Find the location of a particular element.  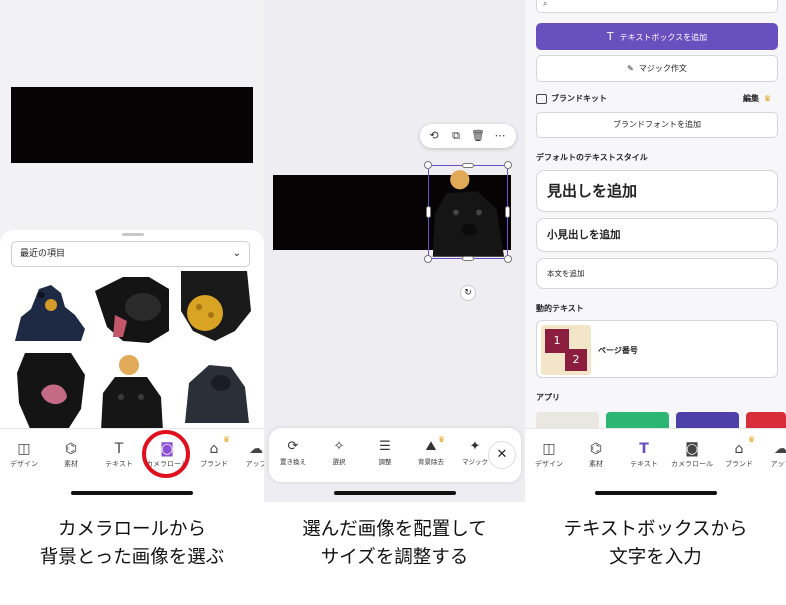

dynamic-text-label: 動的テキスト is located at coordinates (560, 308).